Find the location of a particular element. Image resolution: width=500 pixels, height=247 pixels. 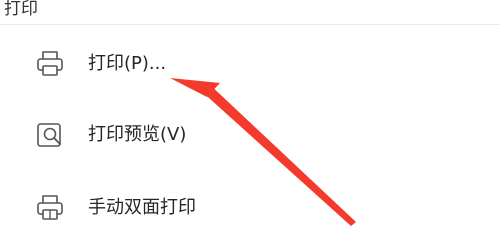

printer-icon is located at coordinates (50, 64).